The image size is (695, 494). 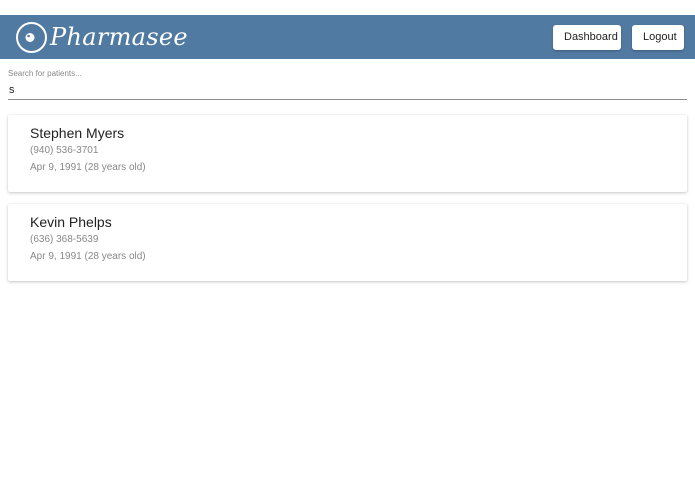 I want to click on logout-button: Logout, so click(x=658, y=37).